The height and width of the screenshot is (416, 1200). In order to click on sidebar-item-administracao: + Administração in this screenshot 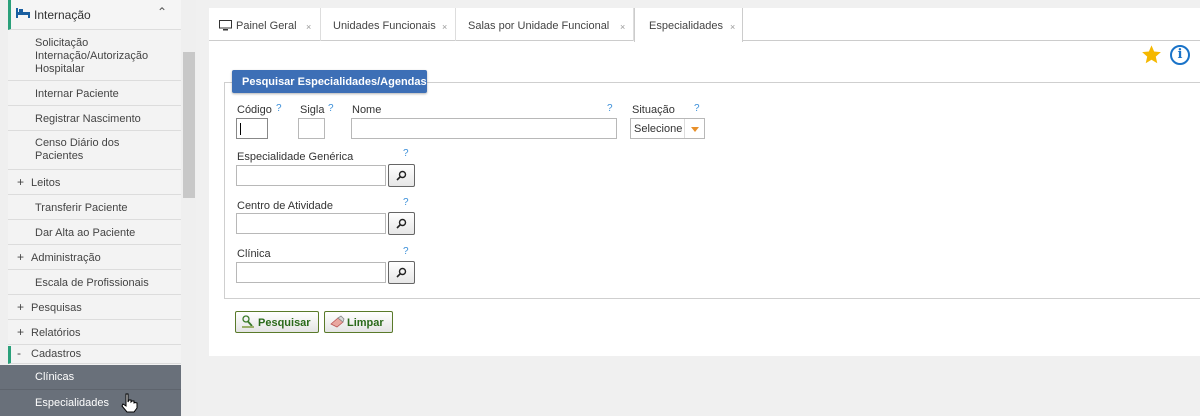, I will do `click(94, 258)`.